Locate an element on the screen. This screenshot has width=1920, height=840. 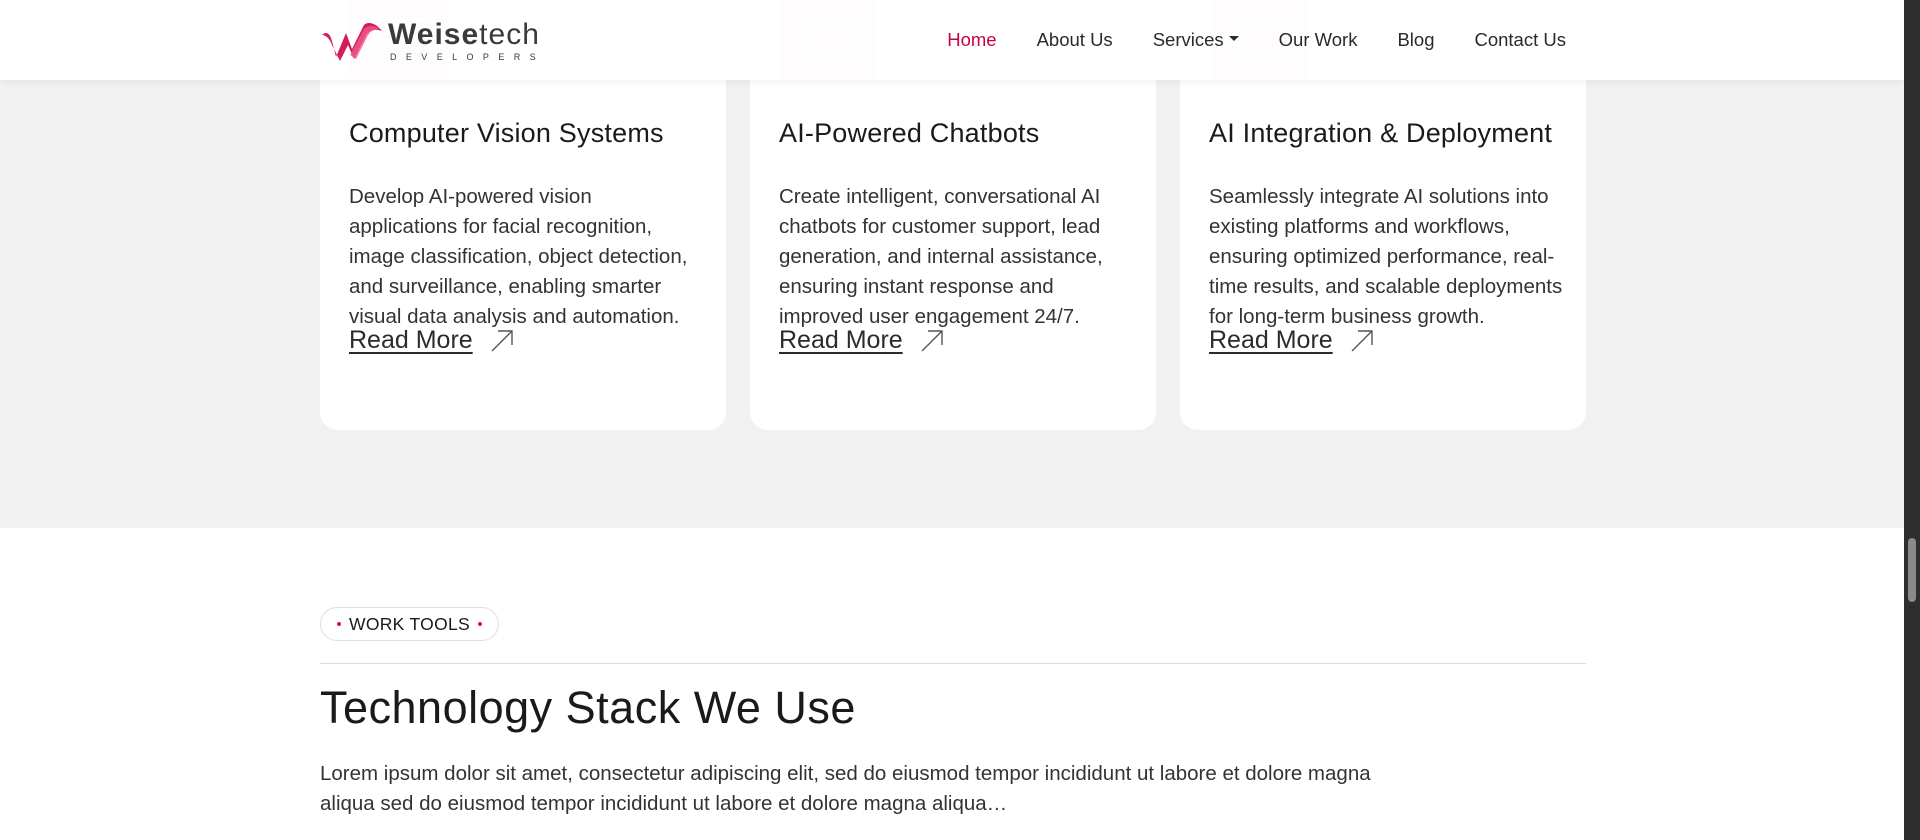
section-tag-label: WORK TOOLS is located at coordinates (409, 623).